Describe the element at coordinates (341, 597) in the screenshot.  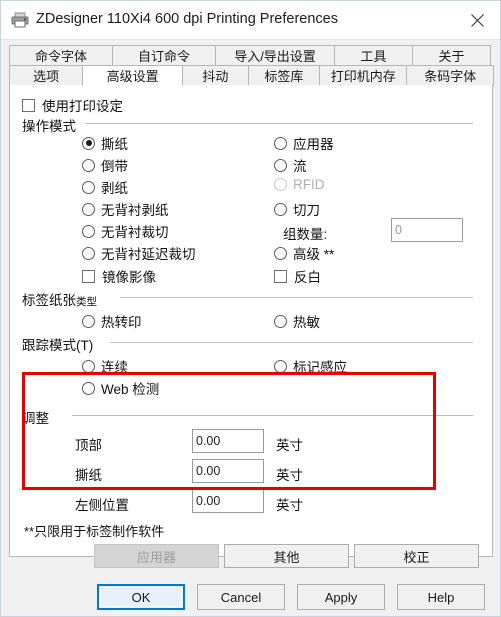
I see `apply-button: Apply` at that location.